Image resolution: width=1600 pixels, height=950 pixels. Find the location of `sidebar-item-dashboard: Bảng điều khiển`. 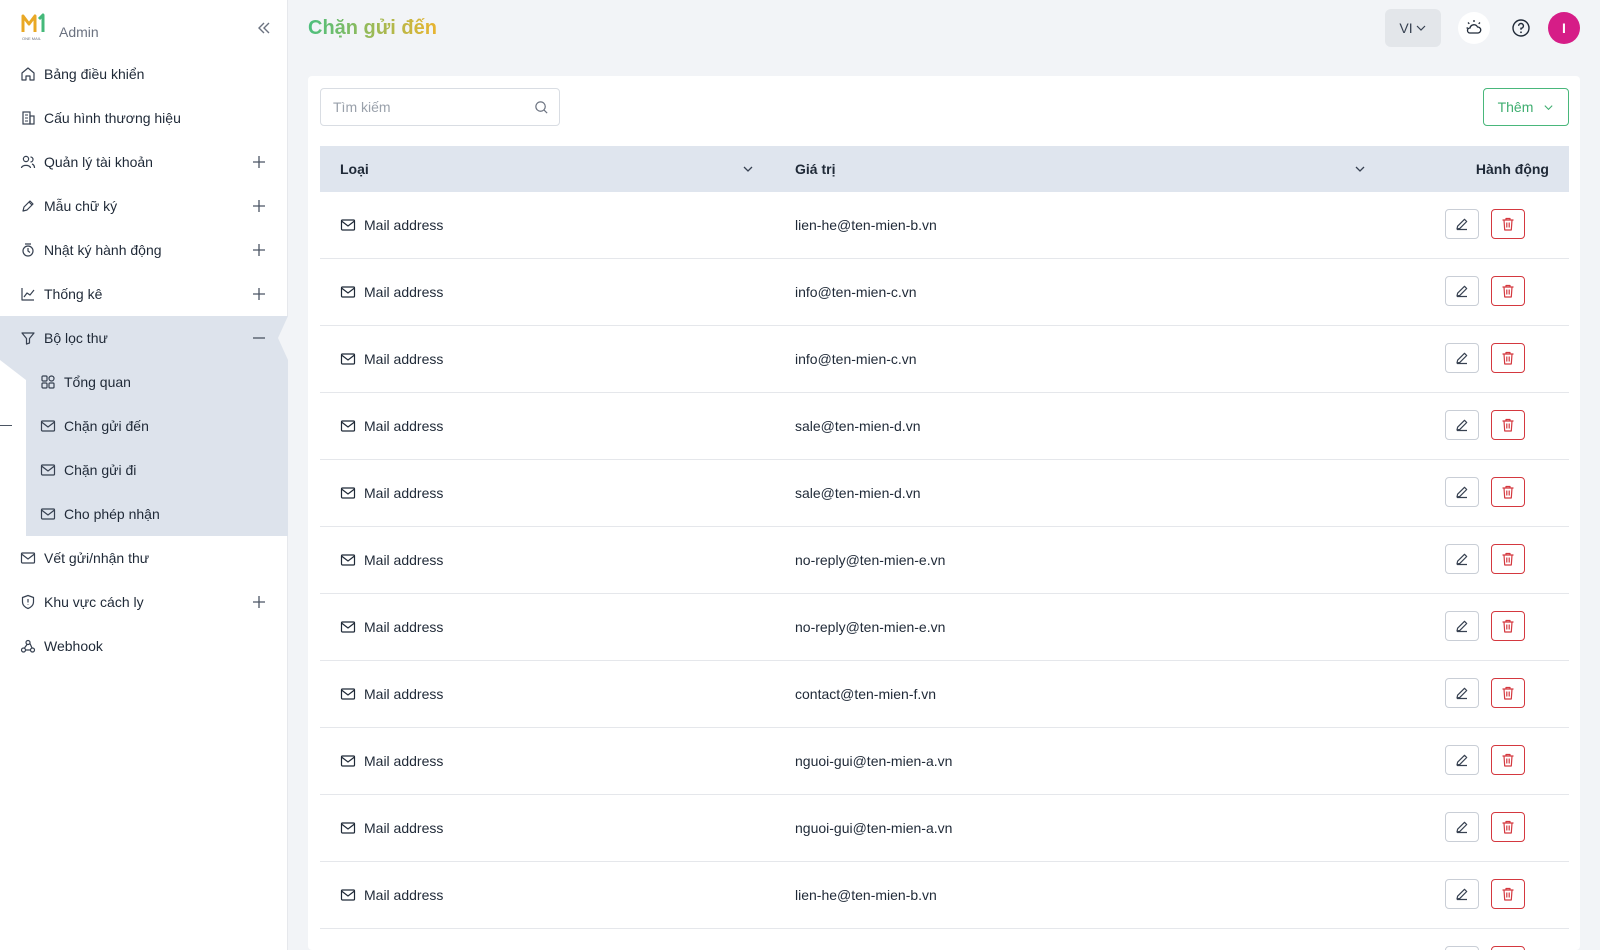

sidebar-item-dashboard: Bảng điều khiển is located at coordinates (144, 74).